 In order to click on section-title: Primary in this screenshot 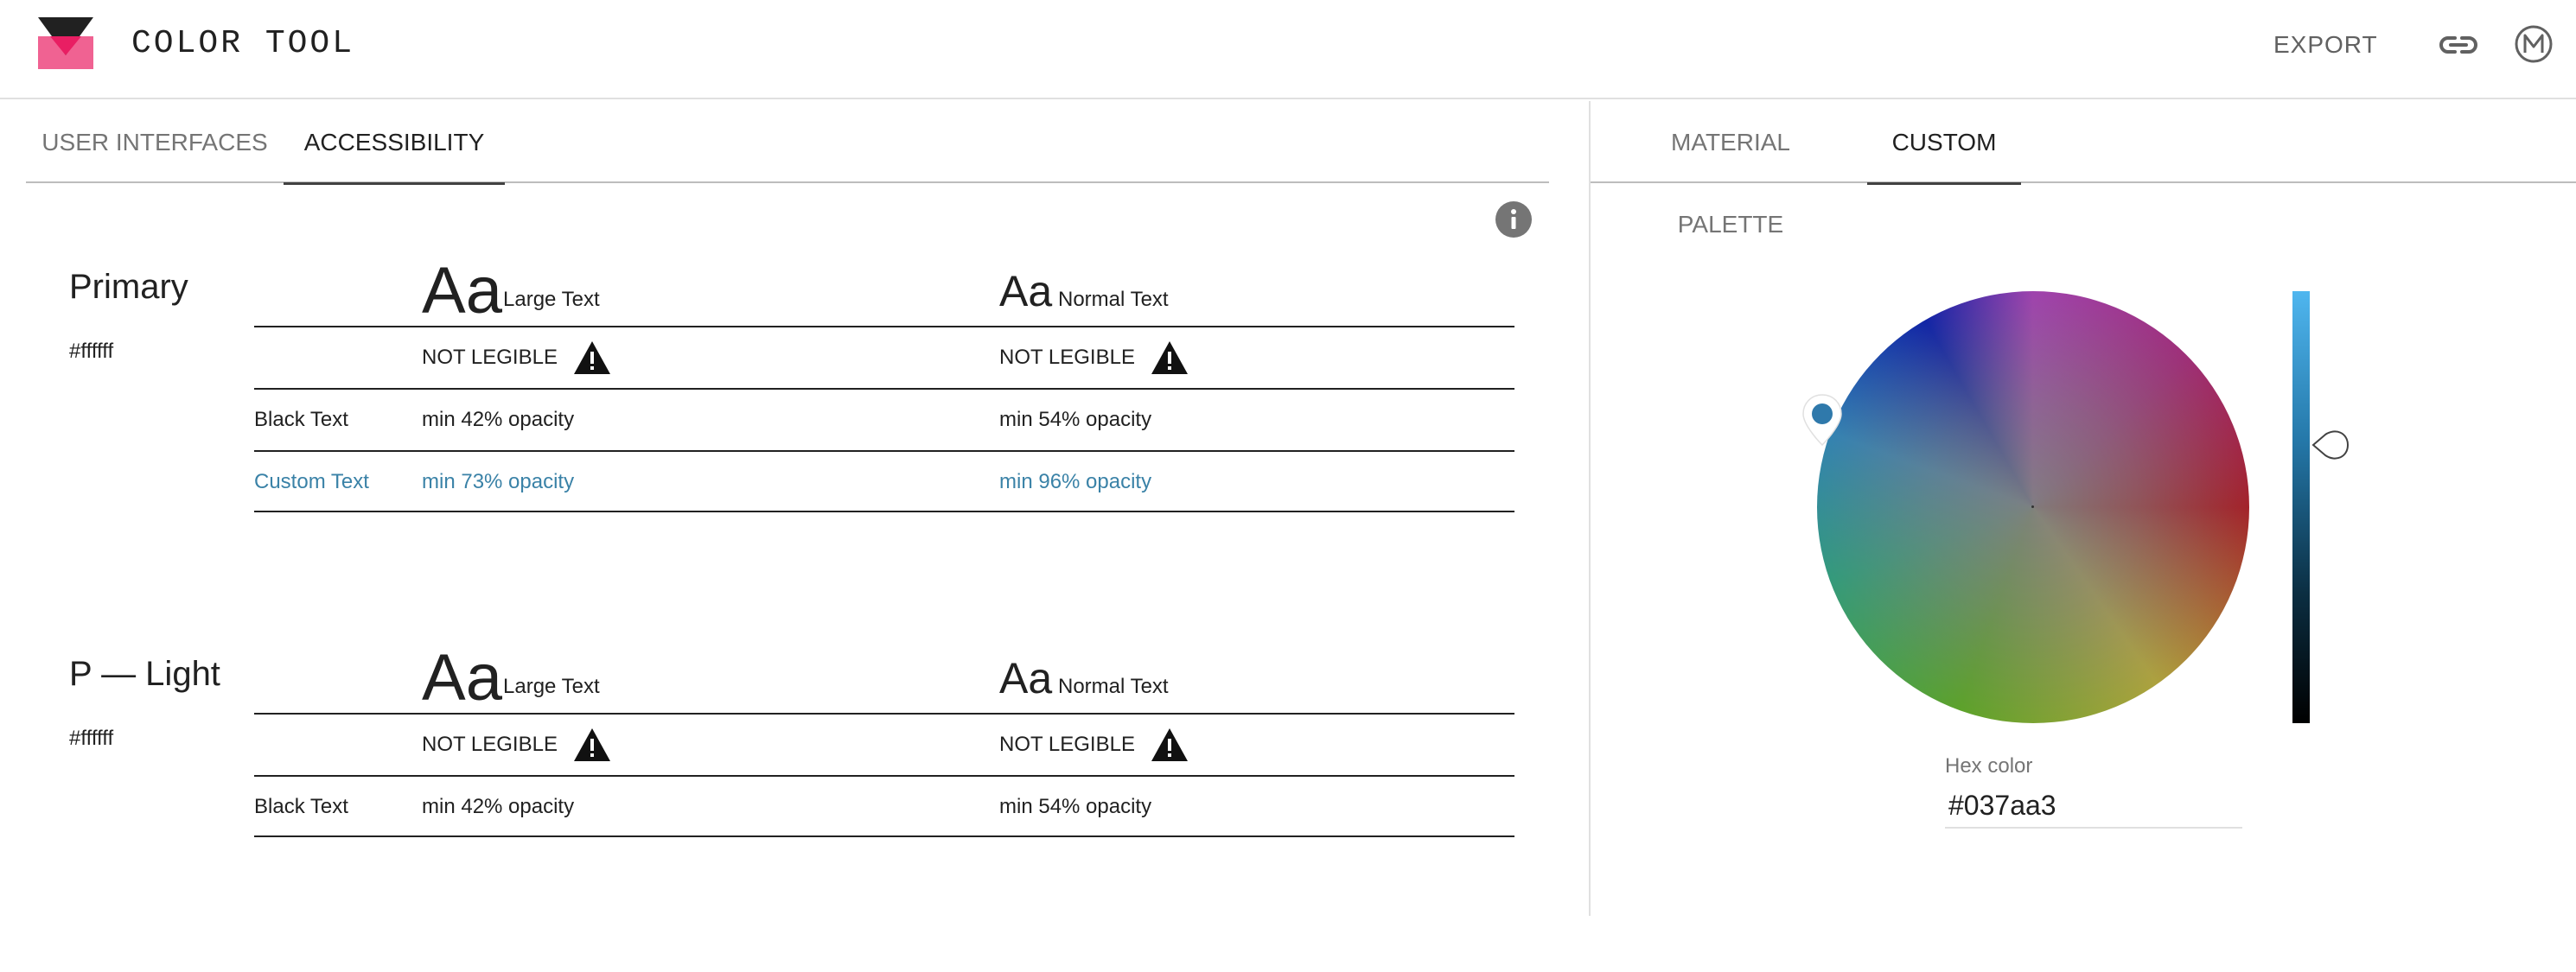, I will do `click(128, 287)`.